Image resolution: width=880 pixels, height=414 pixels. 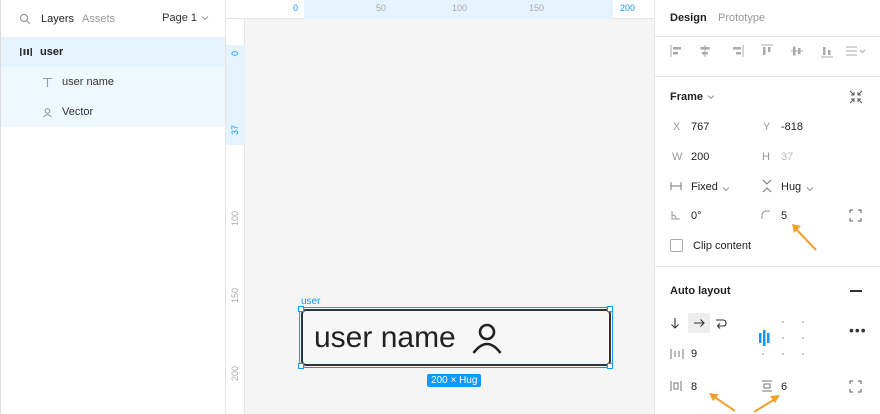 I want to click on ruler-top: 0 50 100 150 200, so click(x=440, y=9).